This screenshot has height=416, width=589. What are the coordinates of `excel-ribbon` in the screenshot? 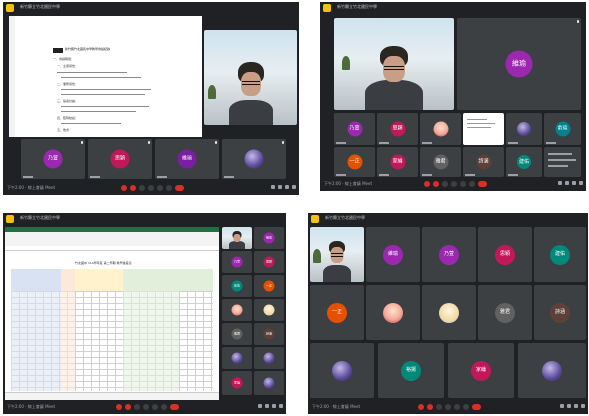 It's located at (112, 239).